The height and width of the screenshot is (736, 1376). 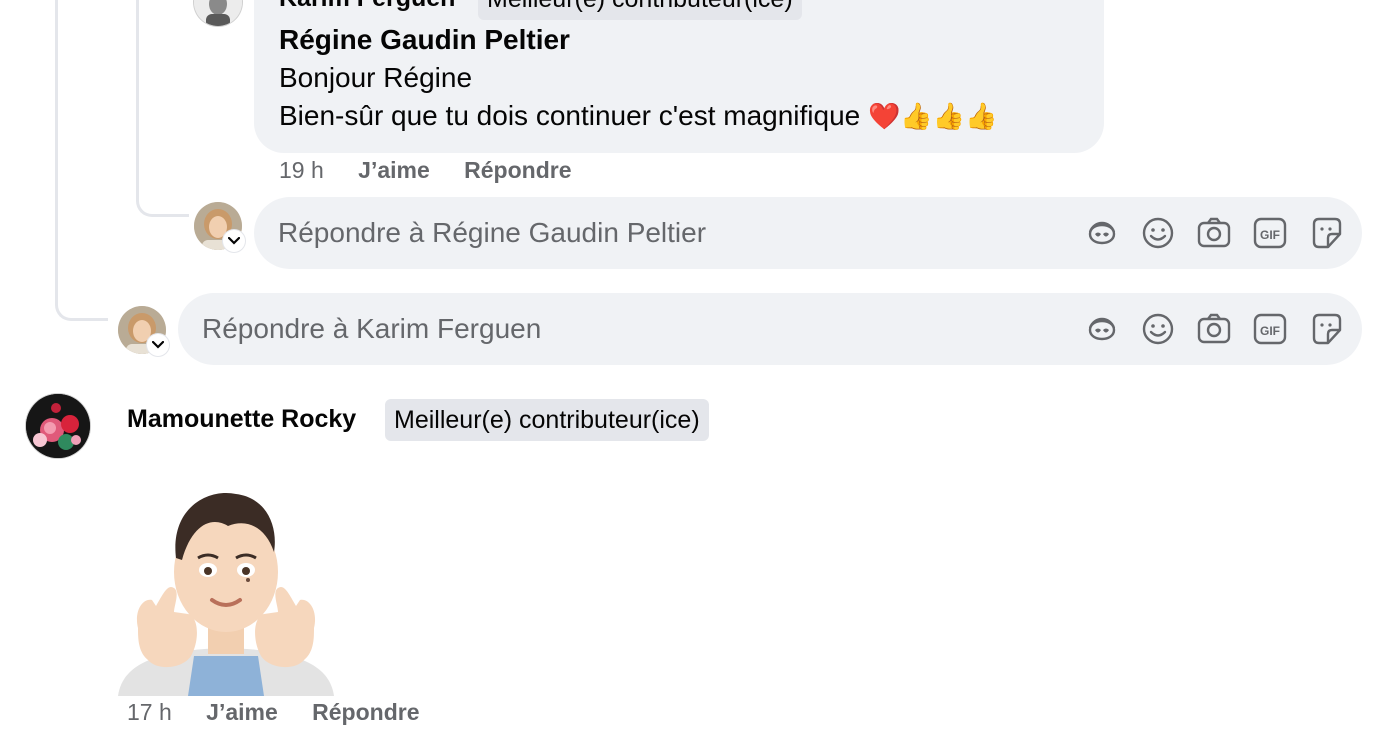 I want to click on comment-author: Mamounette Rocky, so click(x=241, y=419).